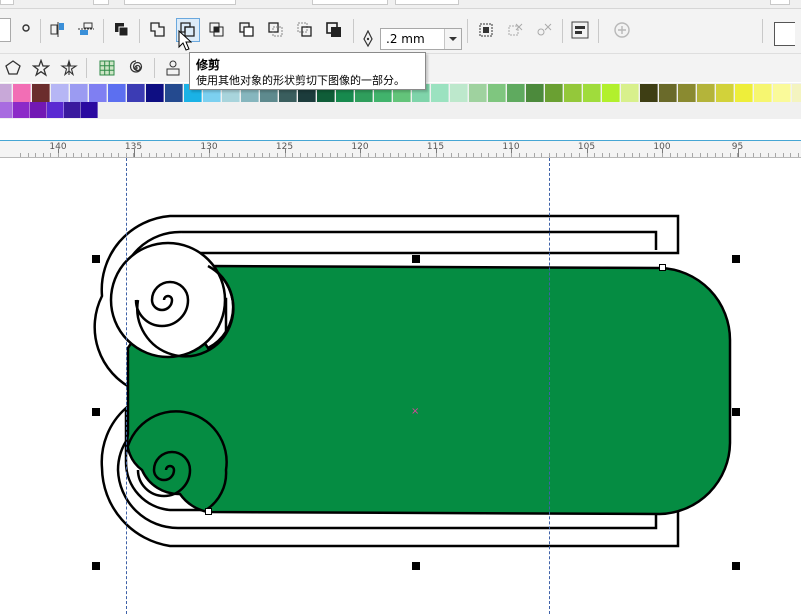 The width and height of the screenshot is (801, 614). What do you see at coordinates (217, 30) in the screenshot?
I see `intersect-button` at bounding box center [217, 30].